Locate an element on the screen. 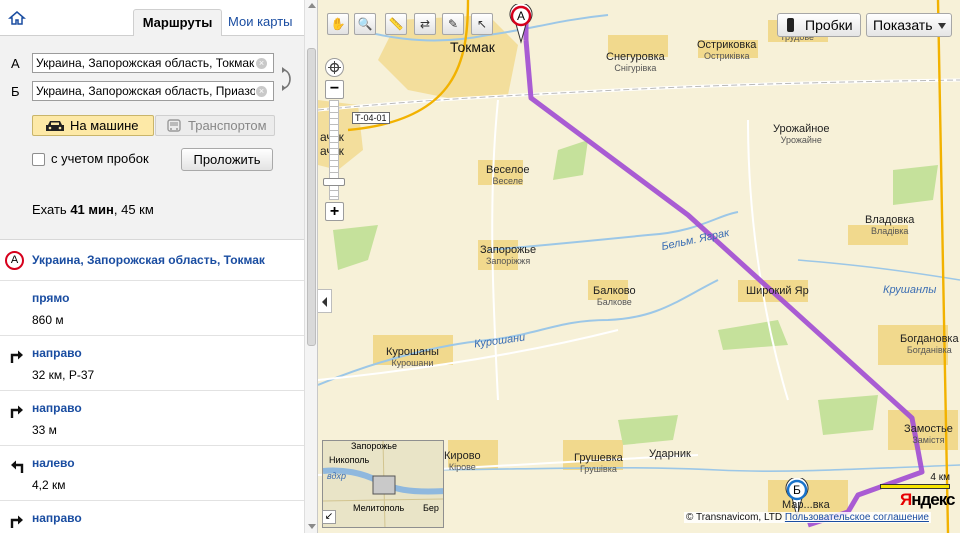 Image resolution: width=960 pixels, height=533 pixels. map-label-town: Богдановка Богданiвка is located at coordinates (929, 344).